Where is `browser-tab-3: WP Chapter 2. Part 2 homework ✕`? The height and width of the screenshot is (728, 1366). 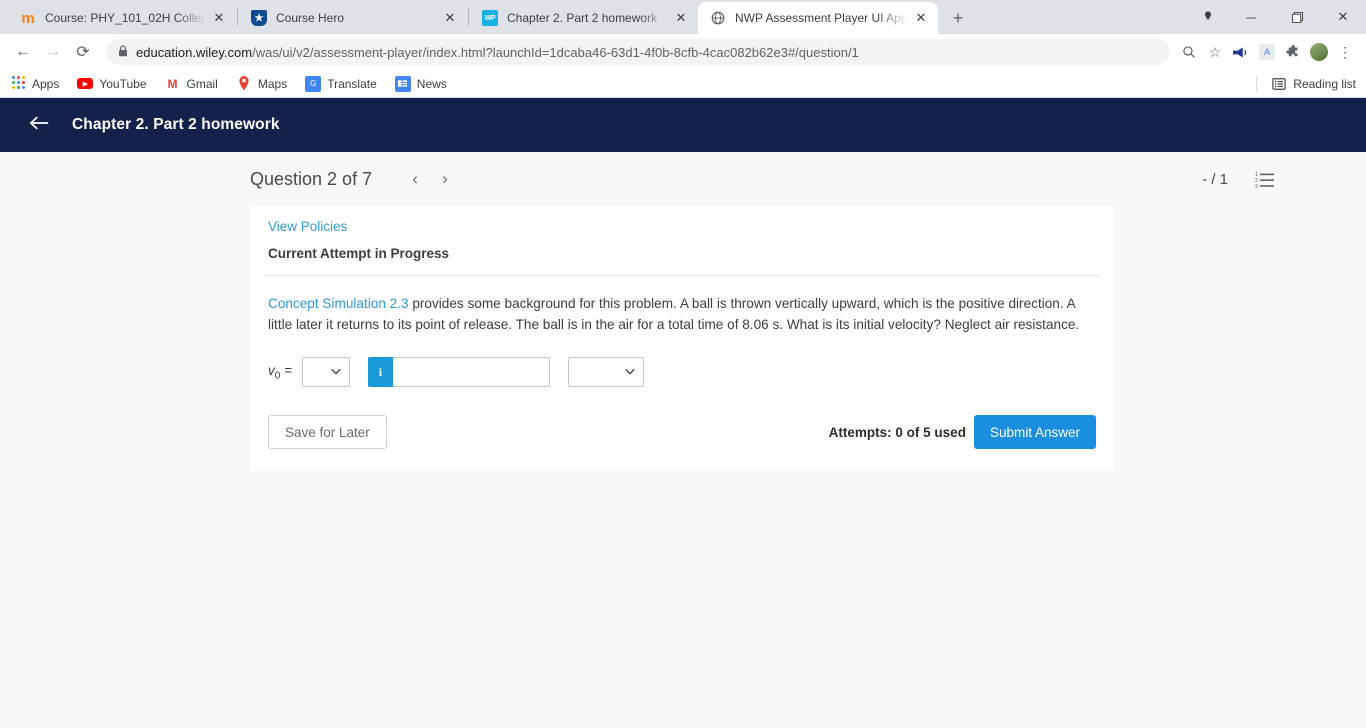
browser-tab-3: WP Chapter 2. Part 2 homework ✕ is located at coordinates (584, 18).